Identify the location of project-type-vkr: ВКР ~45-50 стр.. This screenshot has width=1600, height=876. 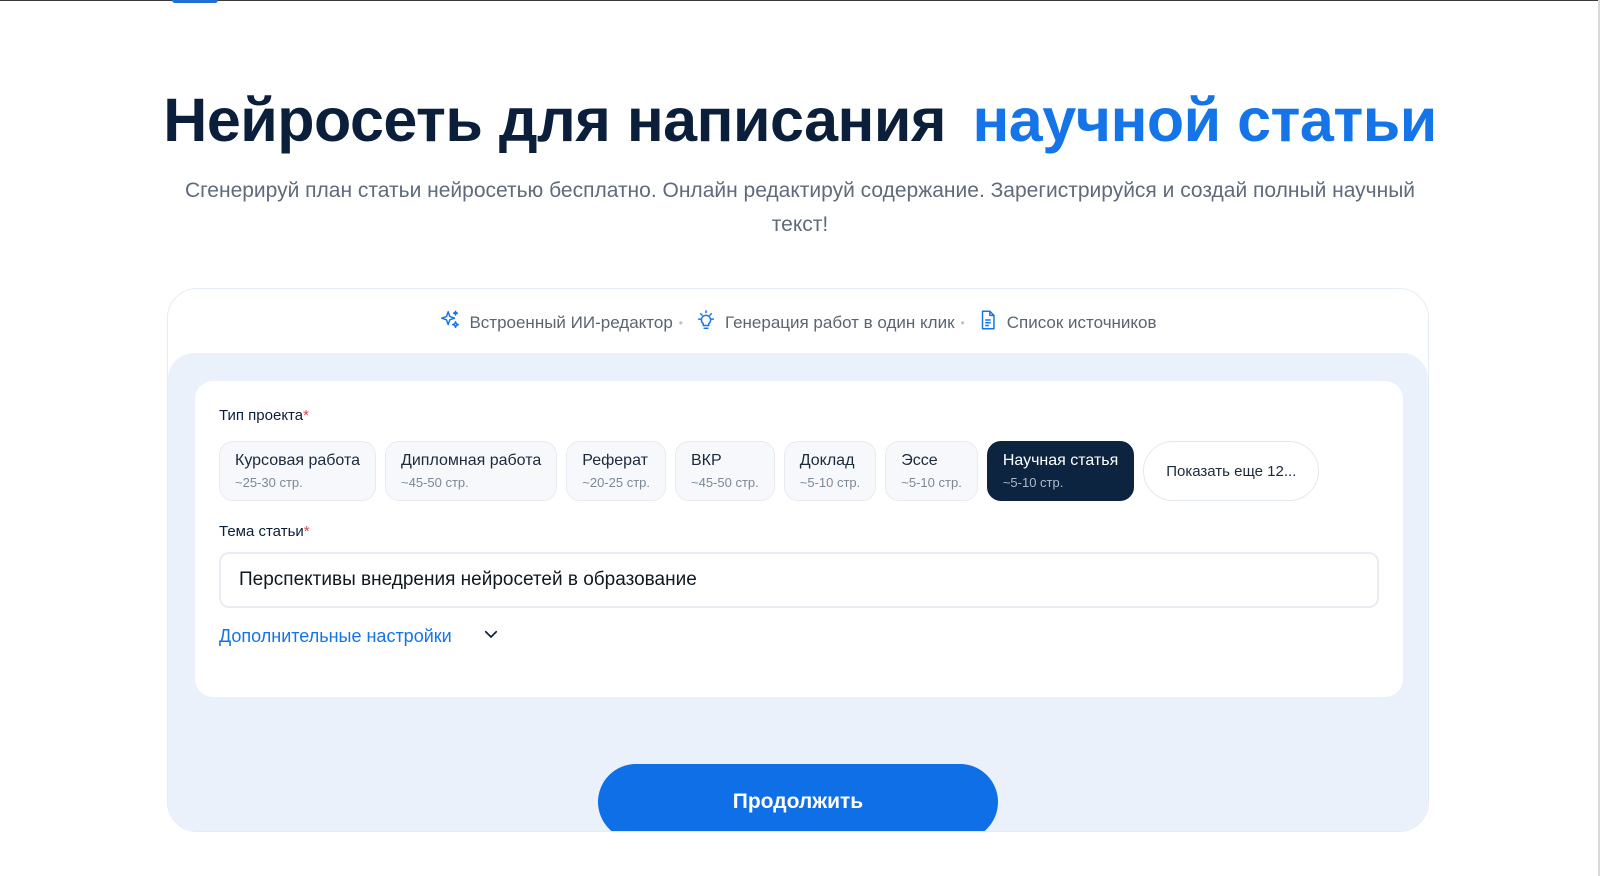
(725, 471).